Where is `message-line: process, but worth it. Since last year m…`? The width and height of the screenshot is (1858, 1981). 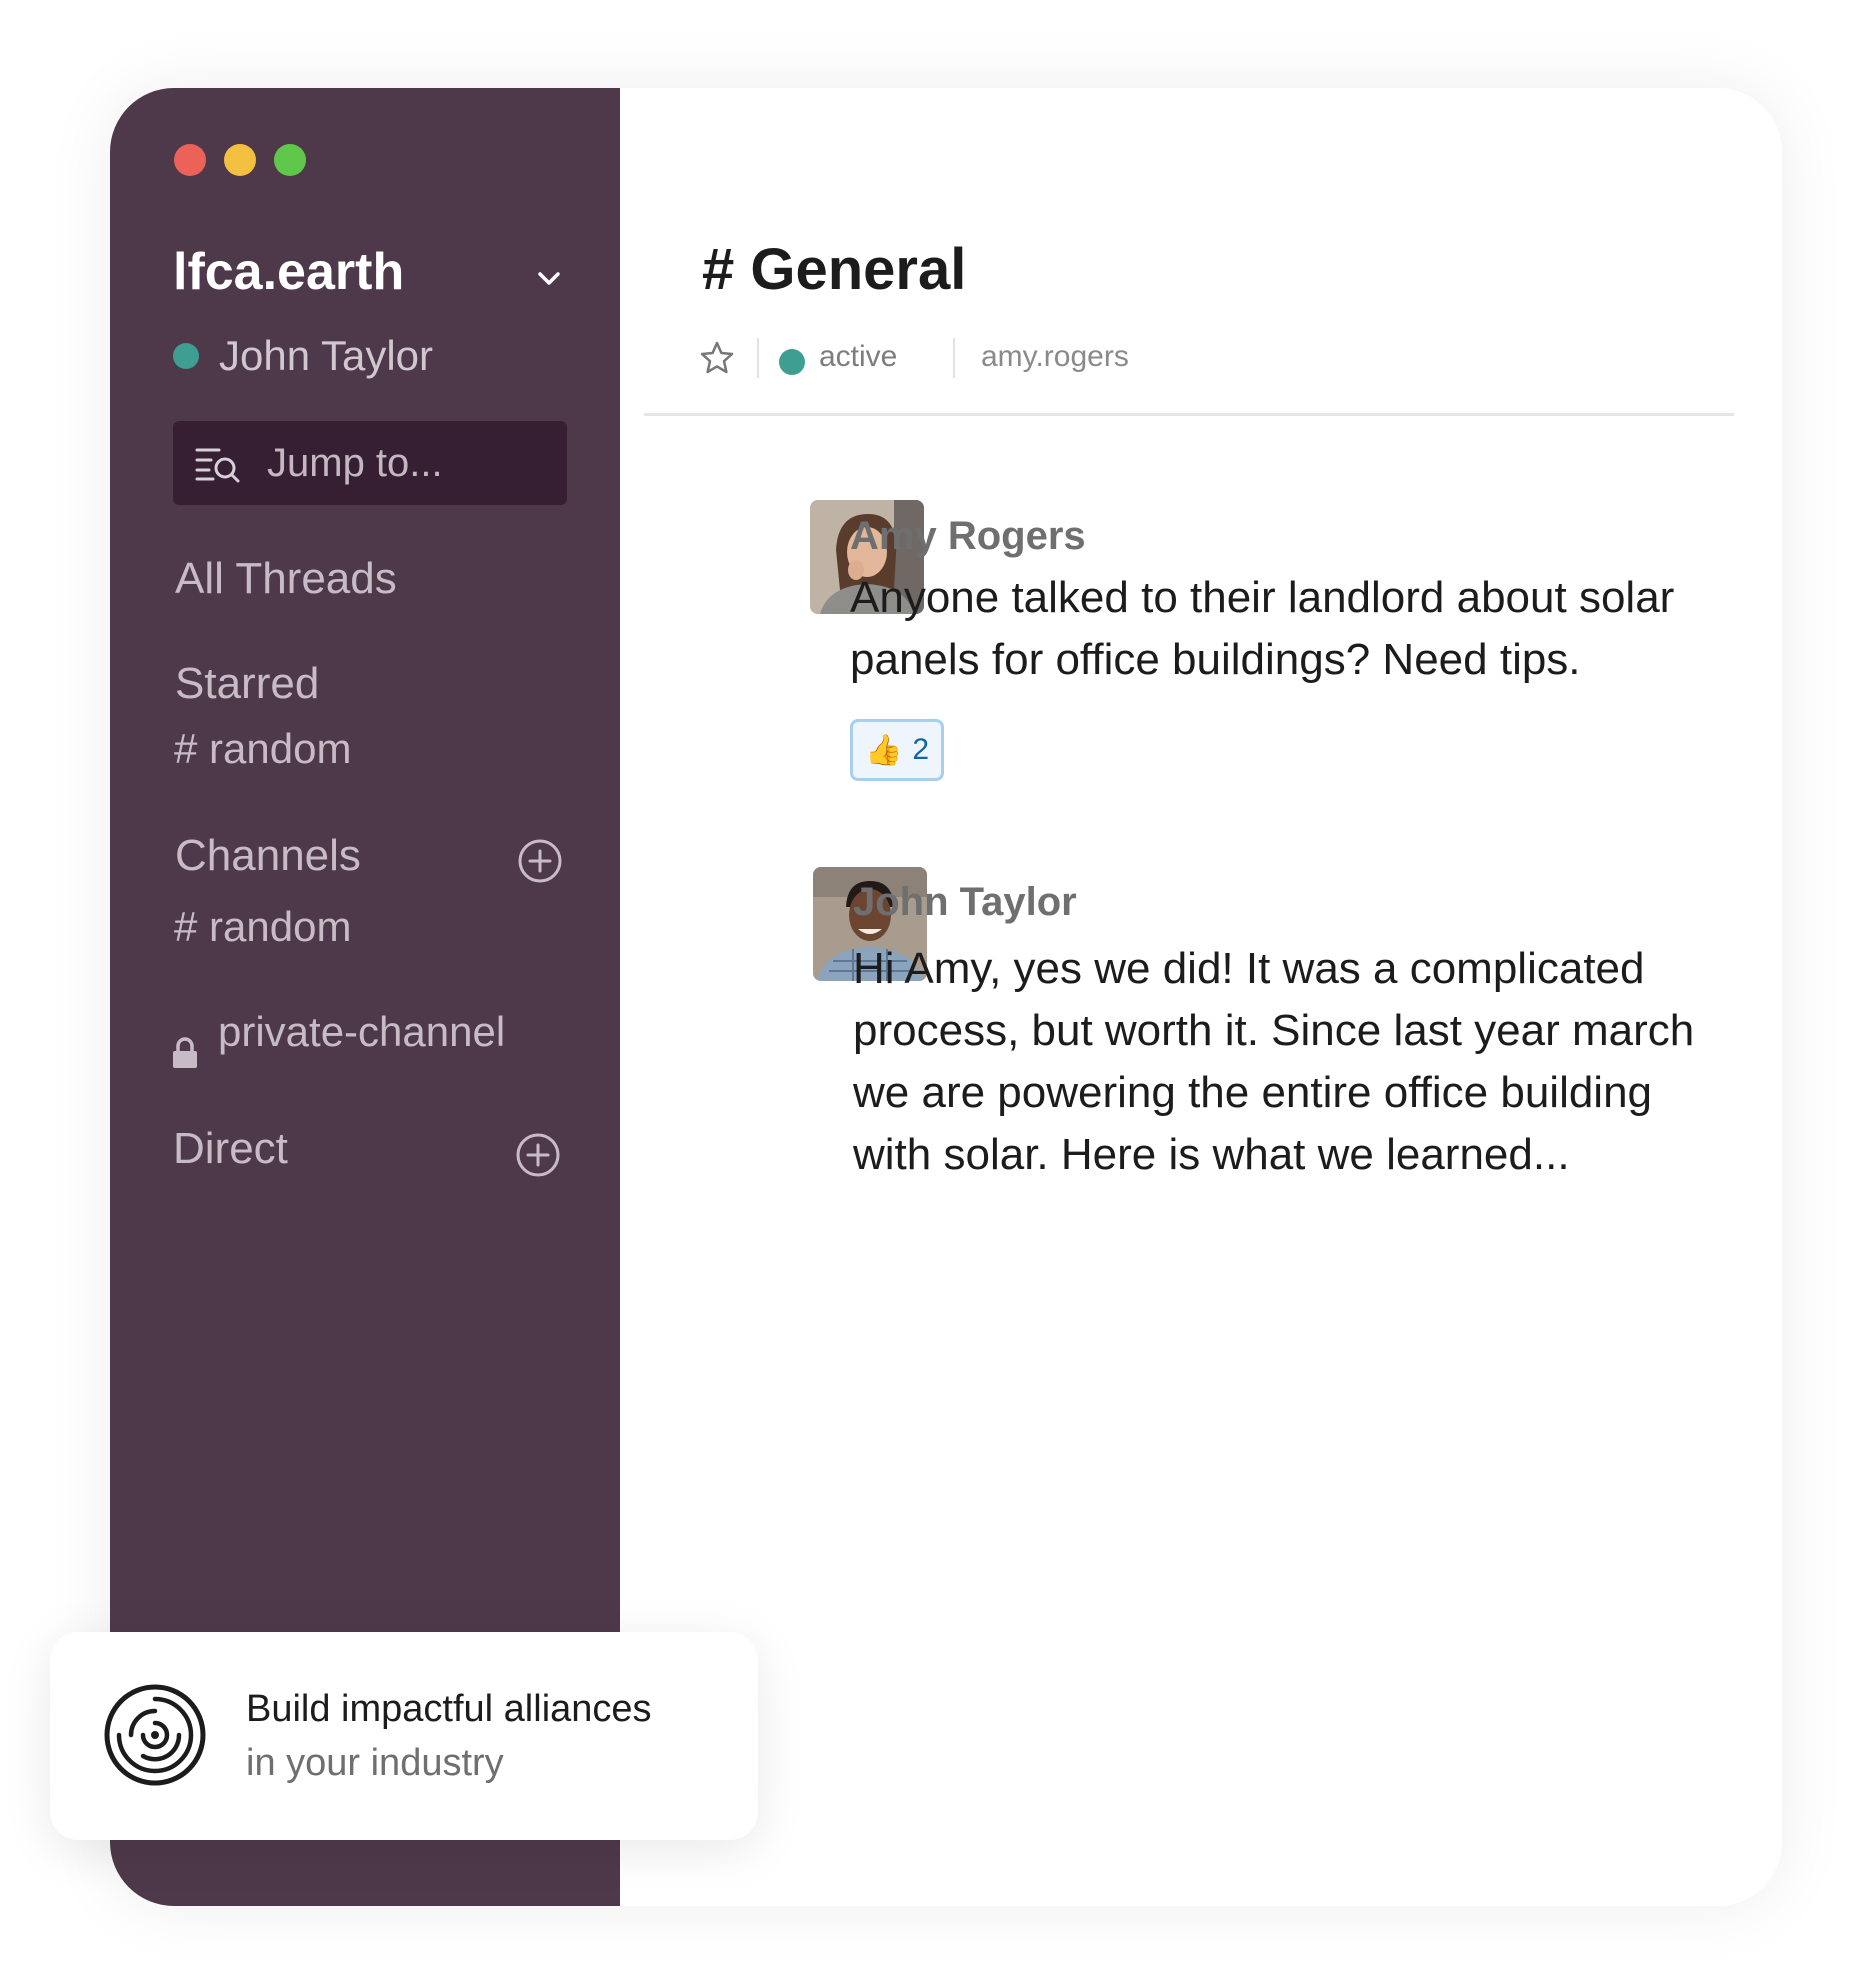 message-line: process, but worth it. Since last year m… is located at coordinates (1274, 1030).